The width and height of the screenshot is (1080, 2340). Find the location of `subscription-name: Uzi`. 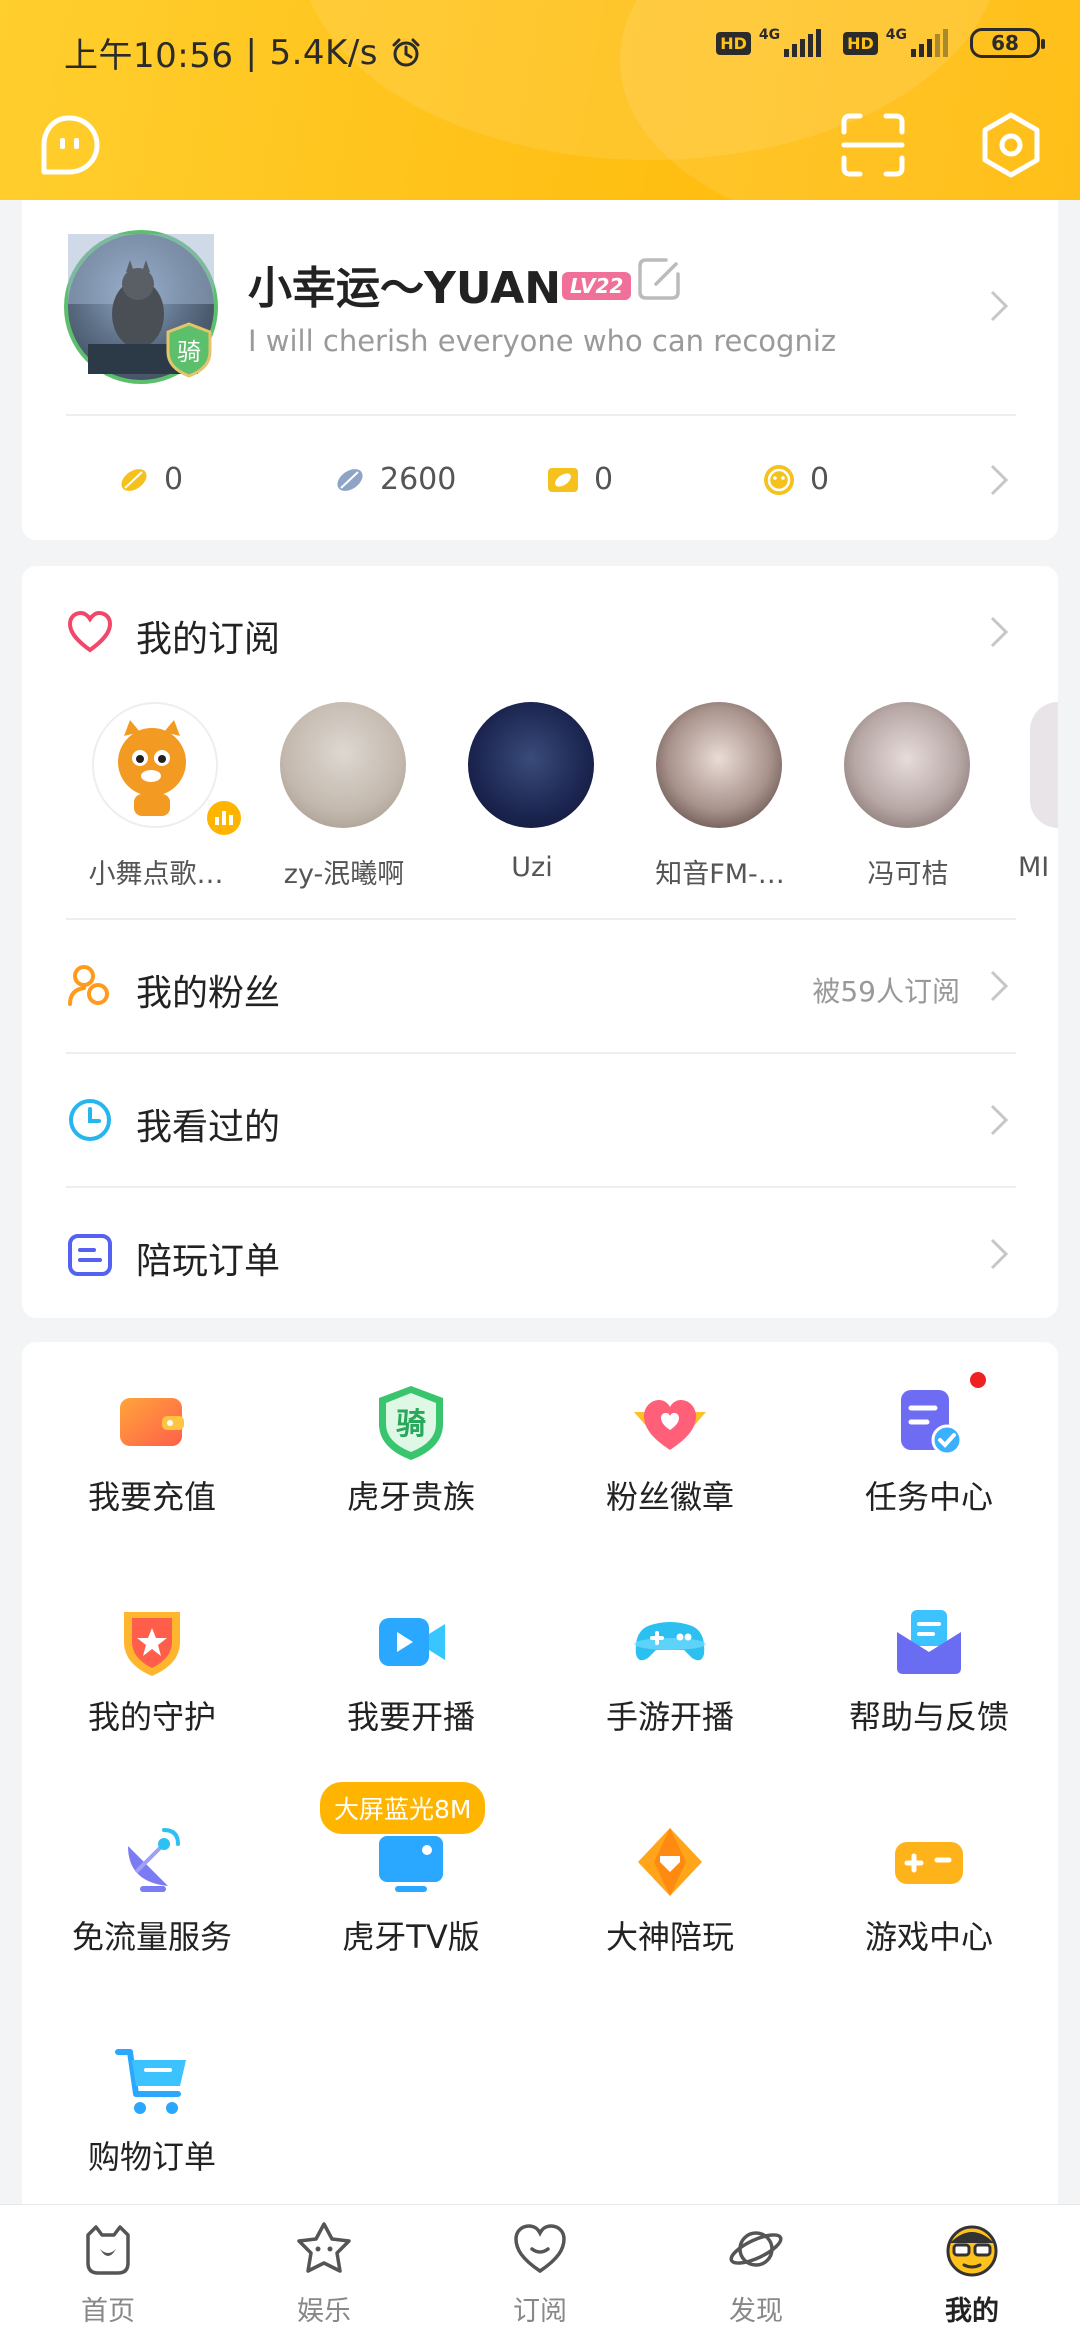

subscription-name: Uzi is located at coordinates (532, 867).